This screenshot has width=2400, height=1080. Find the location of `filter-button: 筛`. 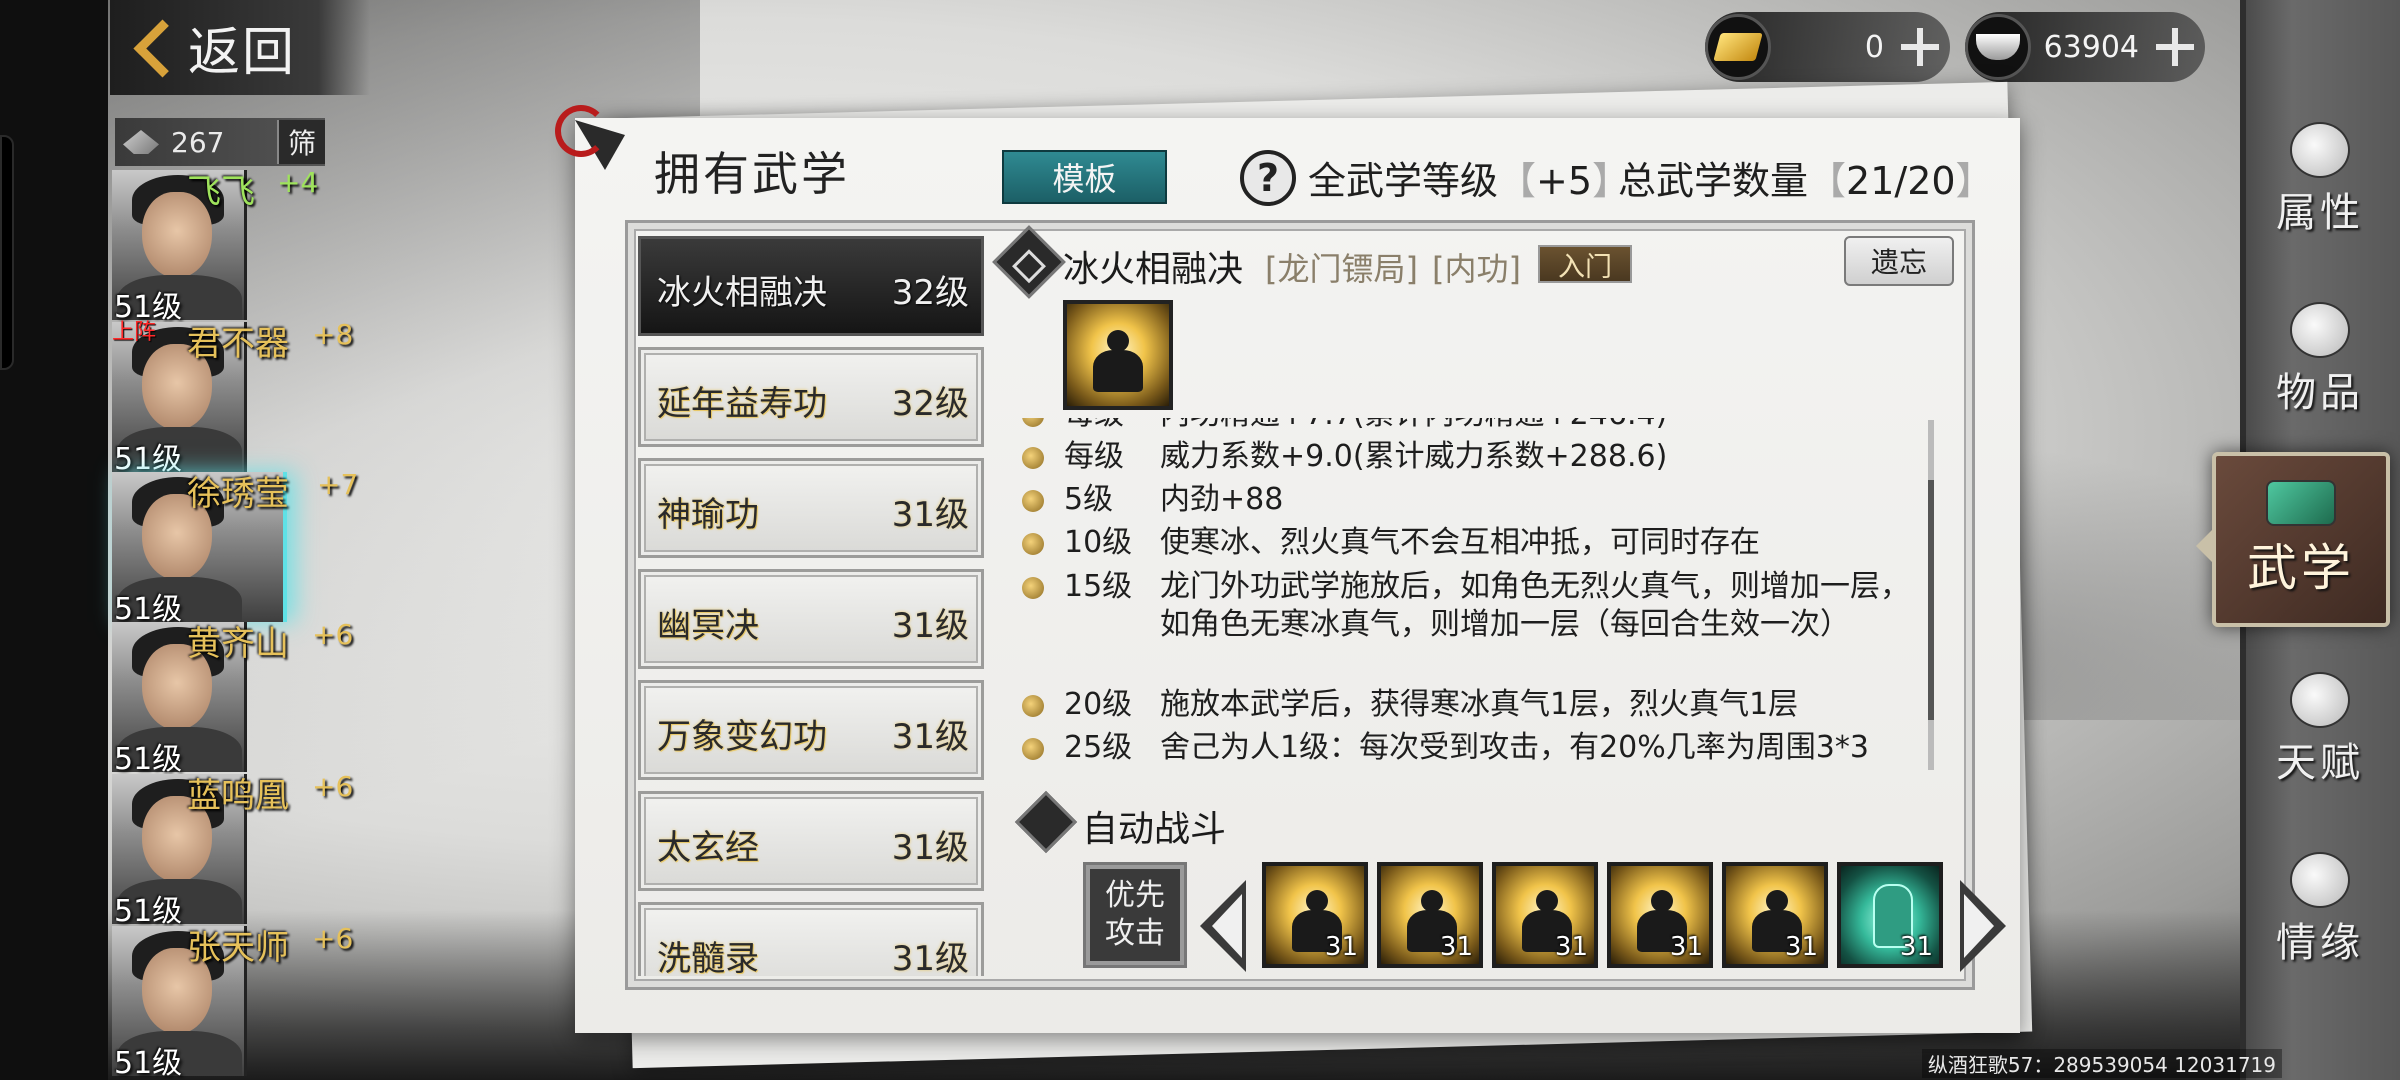

filter-button: 筛 is located at coordinates (301, 142).